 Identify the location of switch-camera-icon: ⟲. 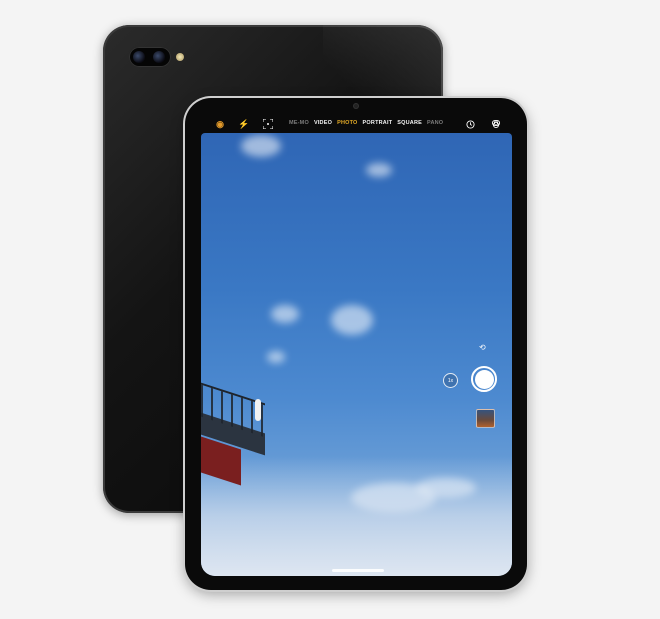
(482, 347).